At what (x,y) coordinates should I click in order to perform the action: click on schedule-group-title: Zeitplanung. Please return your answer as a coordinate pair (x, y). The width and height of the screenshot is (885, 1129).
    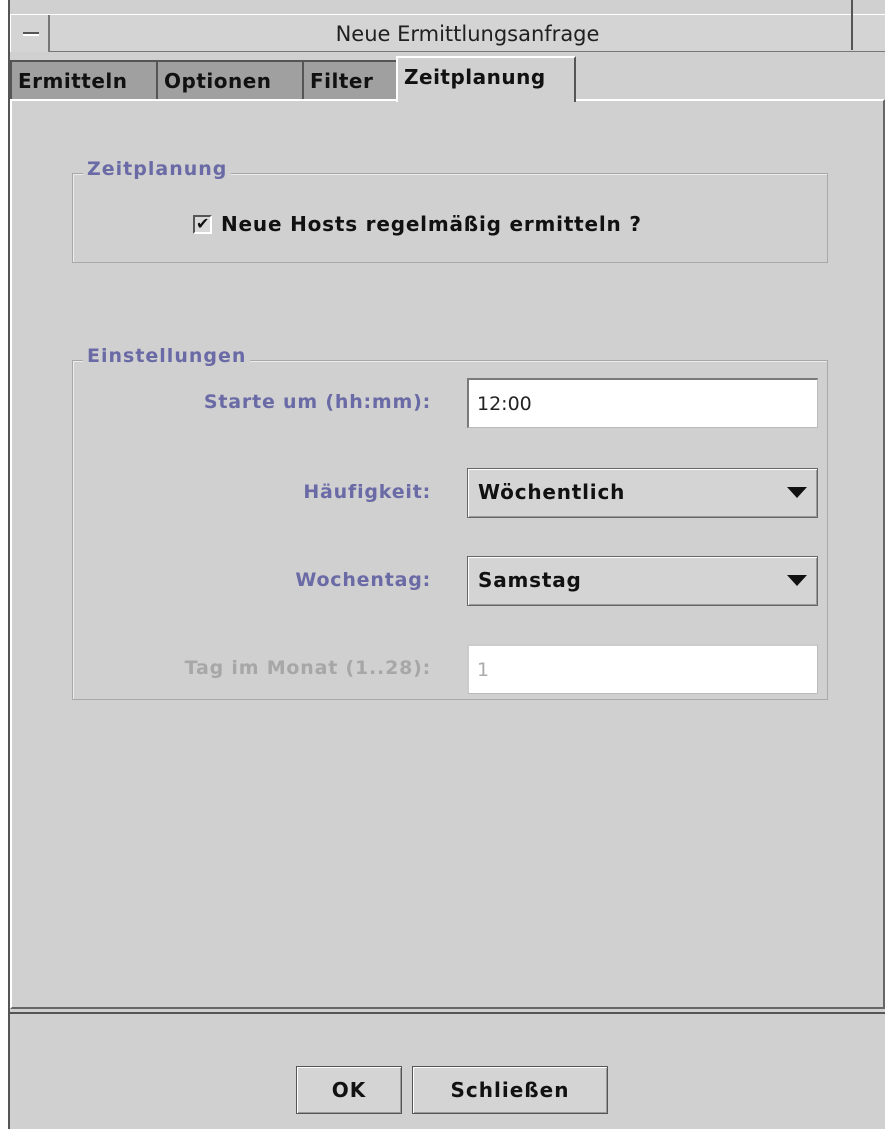
    Looking at the image, I should click on (157, 169).